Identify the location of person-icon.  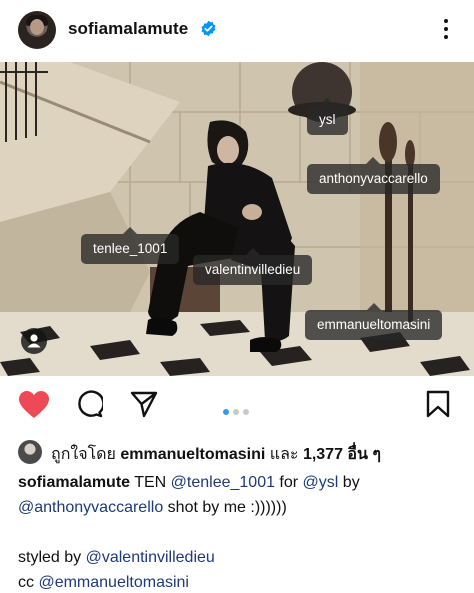
(34, 341).